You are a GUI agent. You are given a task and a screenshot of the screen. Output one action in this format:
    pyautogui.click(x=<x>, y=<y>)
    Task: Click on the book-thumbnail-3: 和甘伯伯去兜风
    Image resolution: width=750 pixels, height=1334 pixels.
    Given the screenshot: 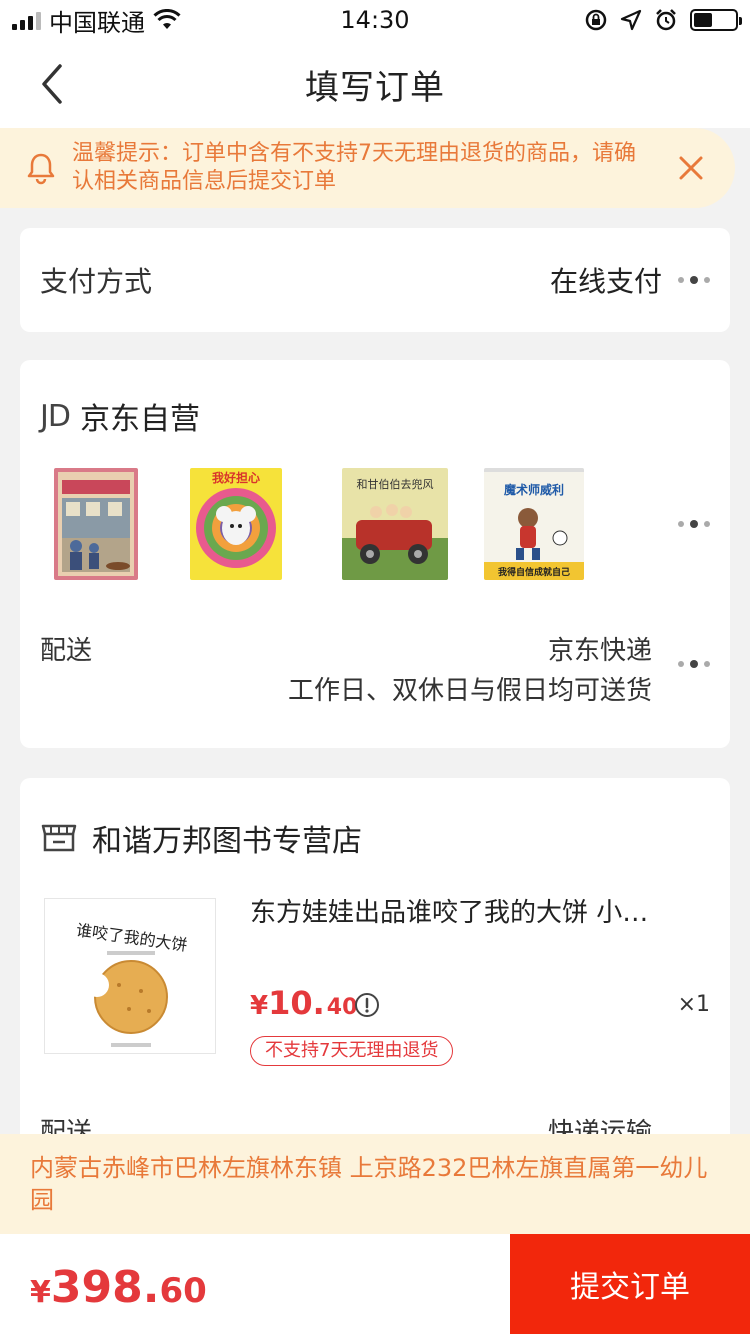 What is the action you would take?
    pyautogui.click(x=395, y=524)
    